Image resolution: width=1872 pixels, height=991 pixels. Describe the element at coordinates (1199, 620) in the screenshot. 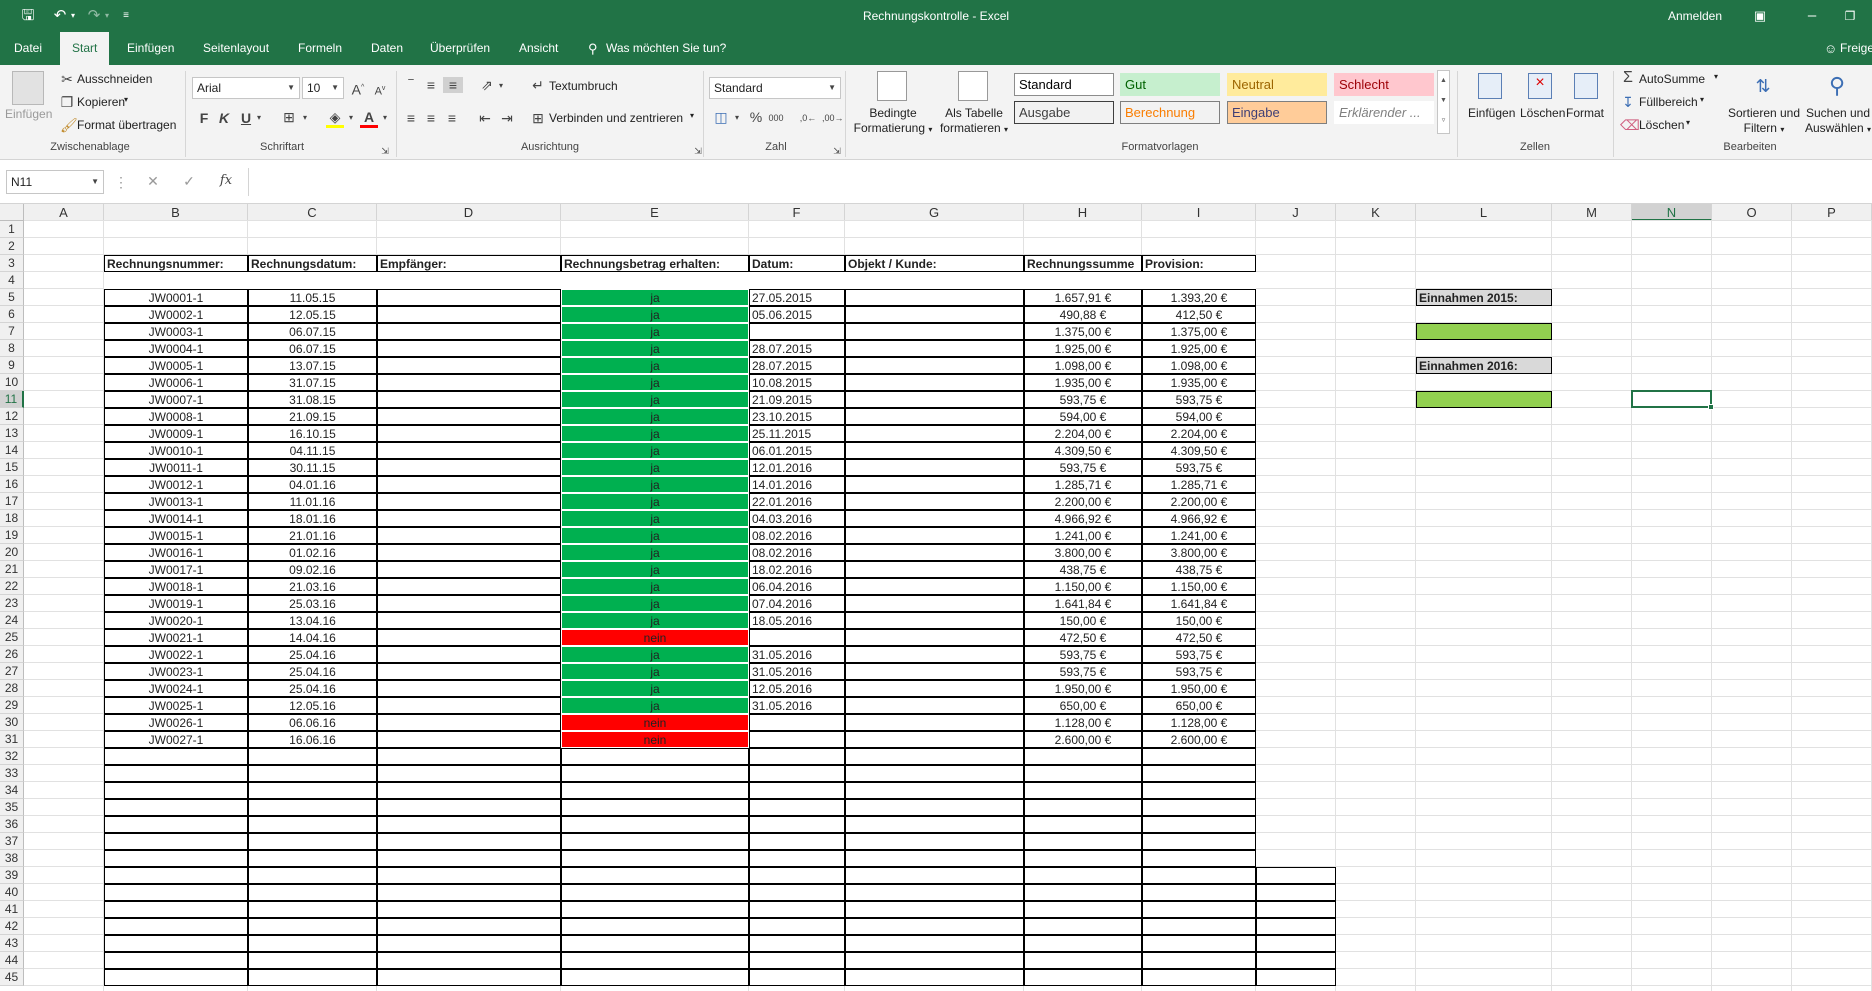

I see `commission: 150,00 €` at that location.